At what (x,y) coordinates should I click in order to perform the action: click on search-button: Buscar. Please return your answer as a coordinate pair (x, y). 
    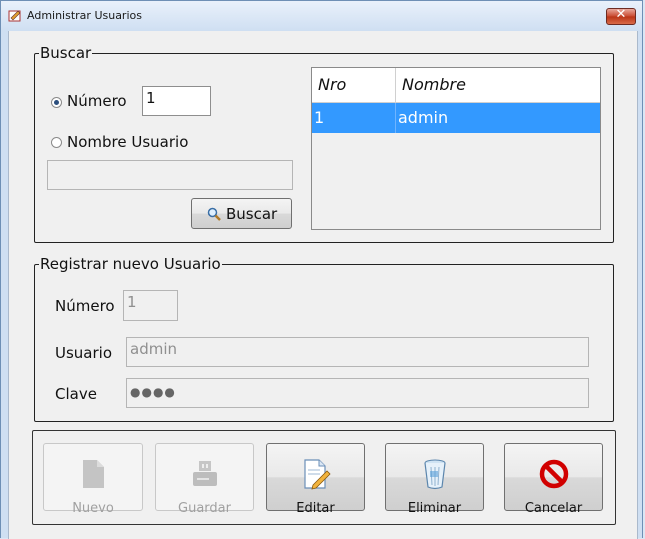
    Looking at the image, I should click on (241, 213).